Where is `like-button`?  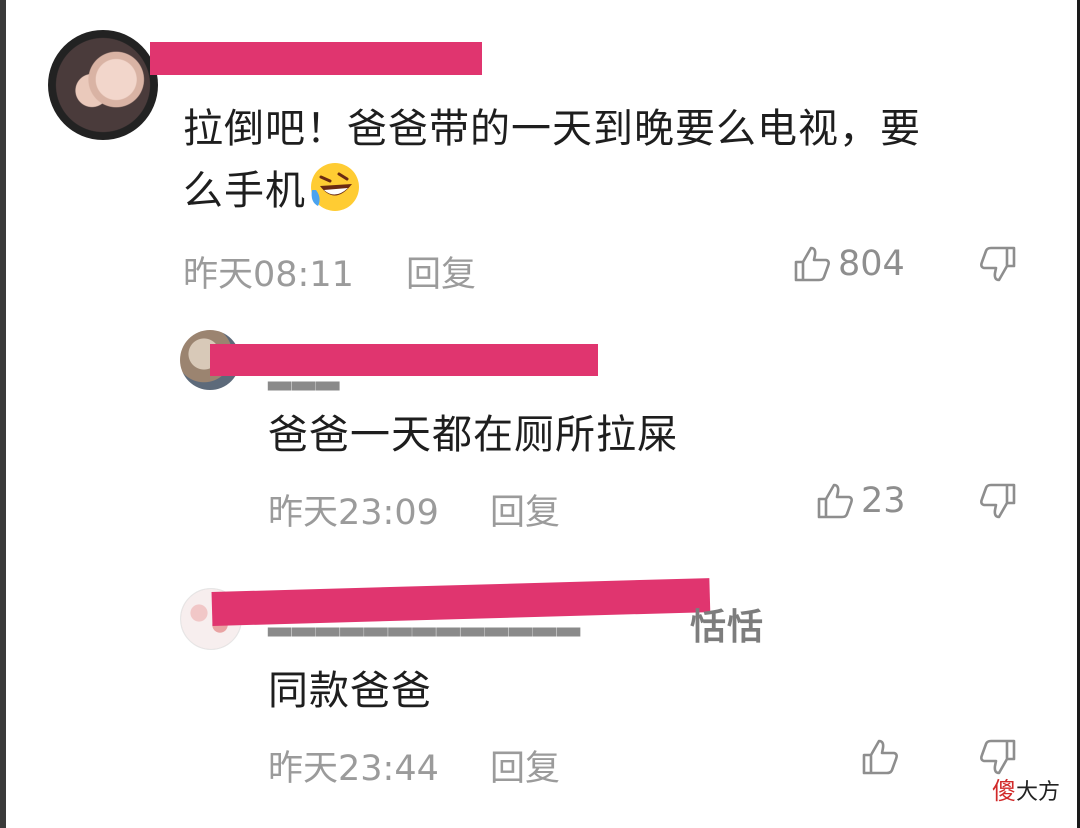
like-button is located at coordinates (883, 757).